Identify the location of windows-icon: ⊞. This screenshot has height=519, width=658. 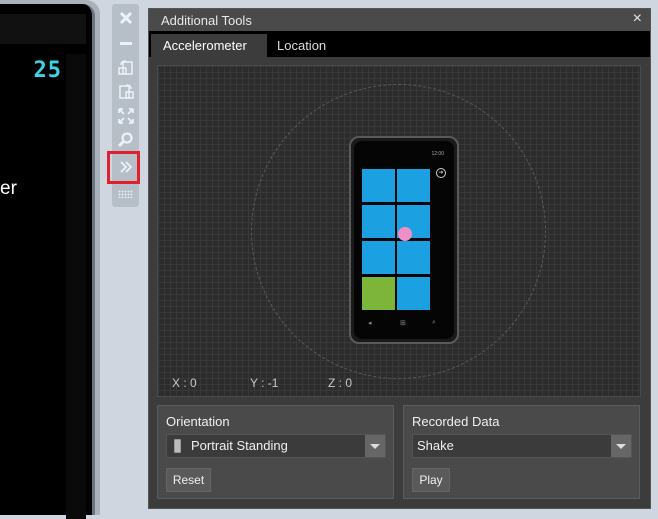
(403, 323).